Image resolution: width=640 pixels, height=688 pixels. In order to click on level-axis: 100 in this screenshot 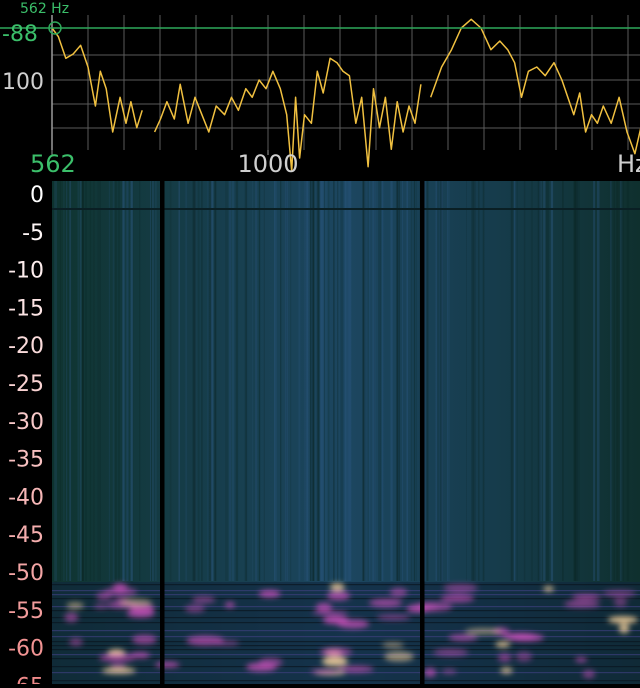, I will do `click(23, 82)`.